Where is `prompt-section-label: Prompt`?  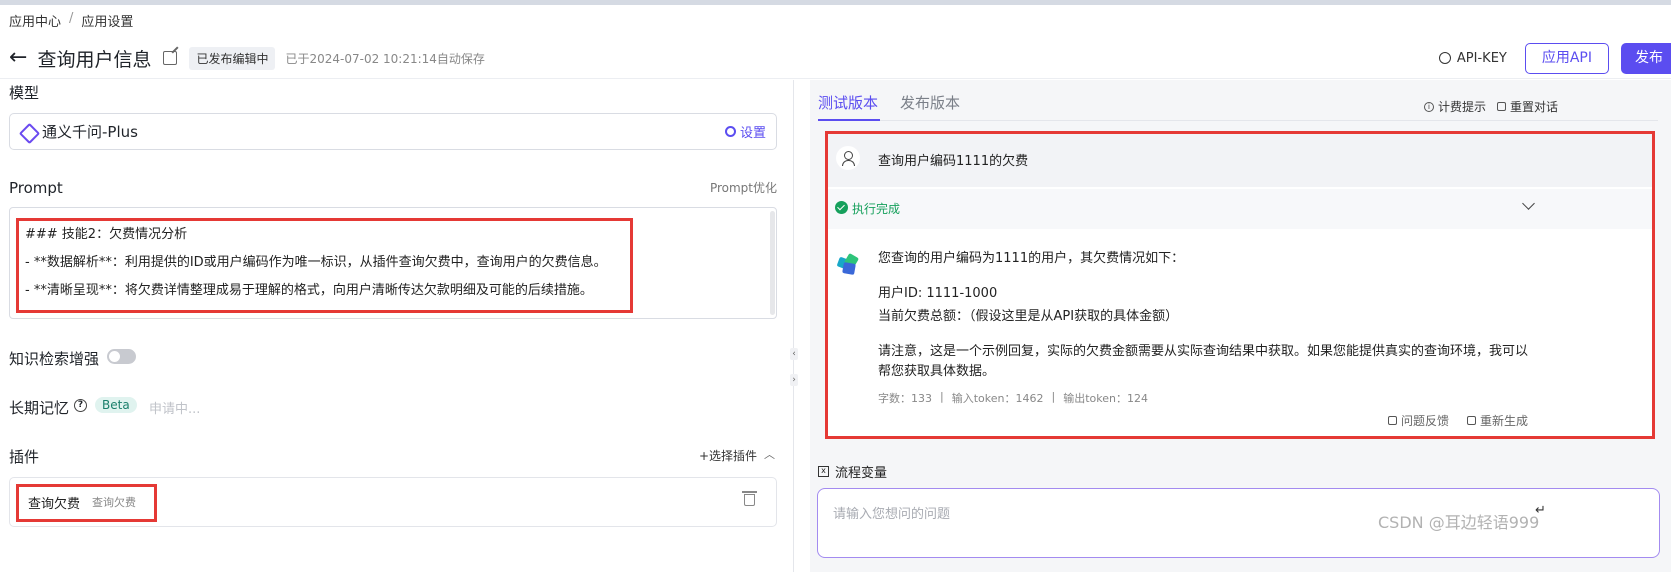
prompt-section-label: Prompt is located at coordinates (36, 188).